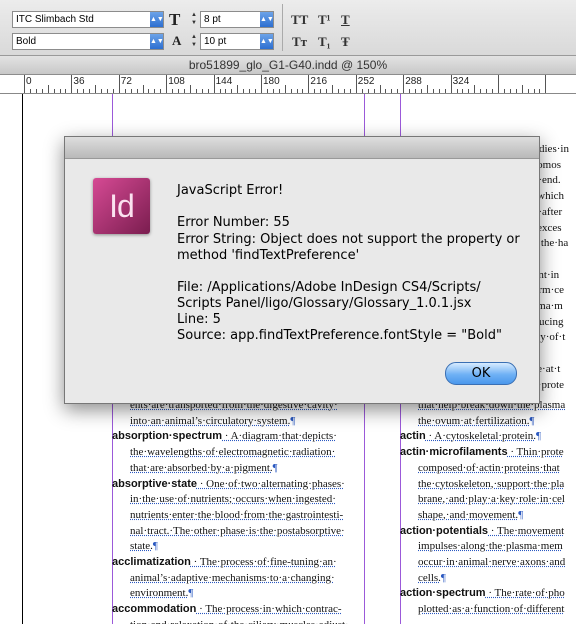  I want to click on glossary-definition: environment., so click(159, 593).